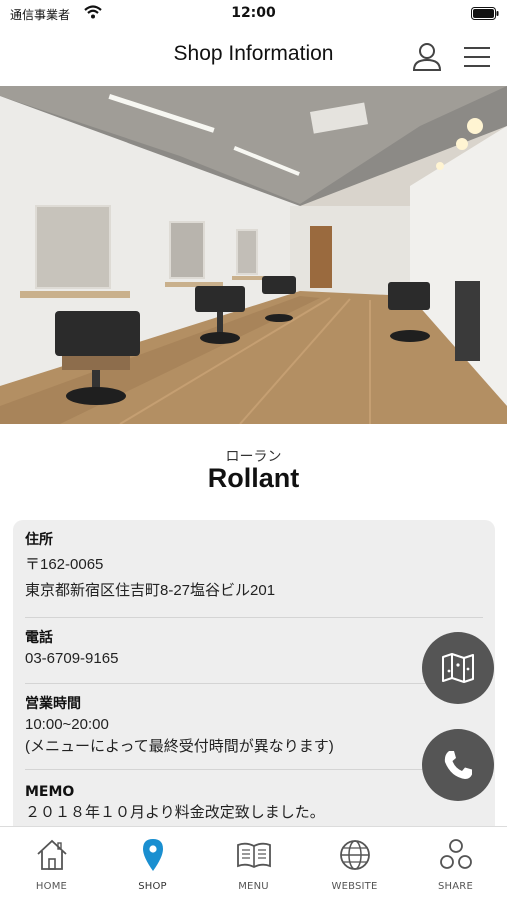  I want to click on clock: 12:00, so click(253, 13).